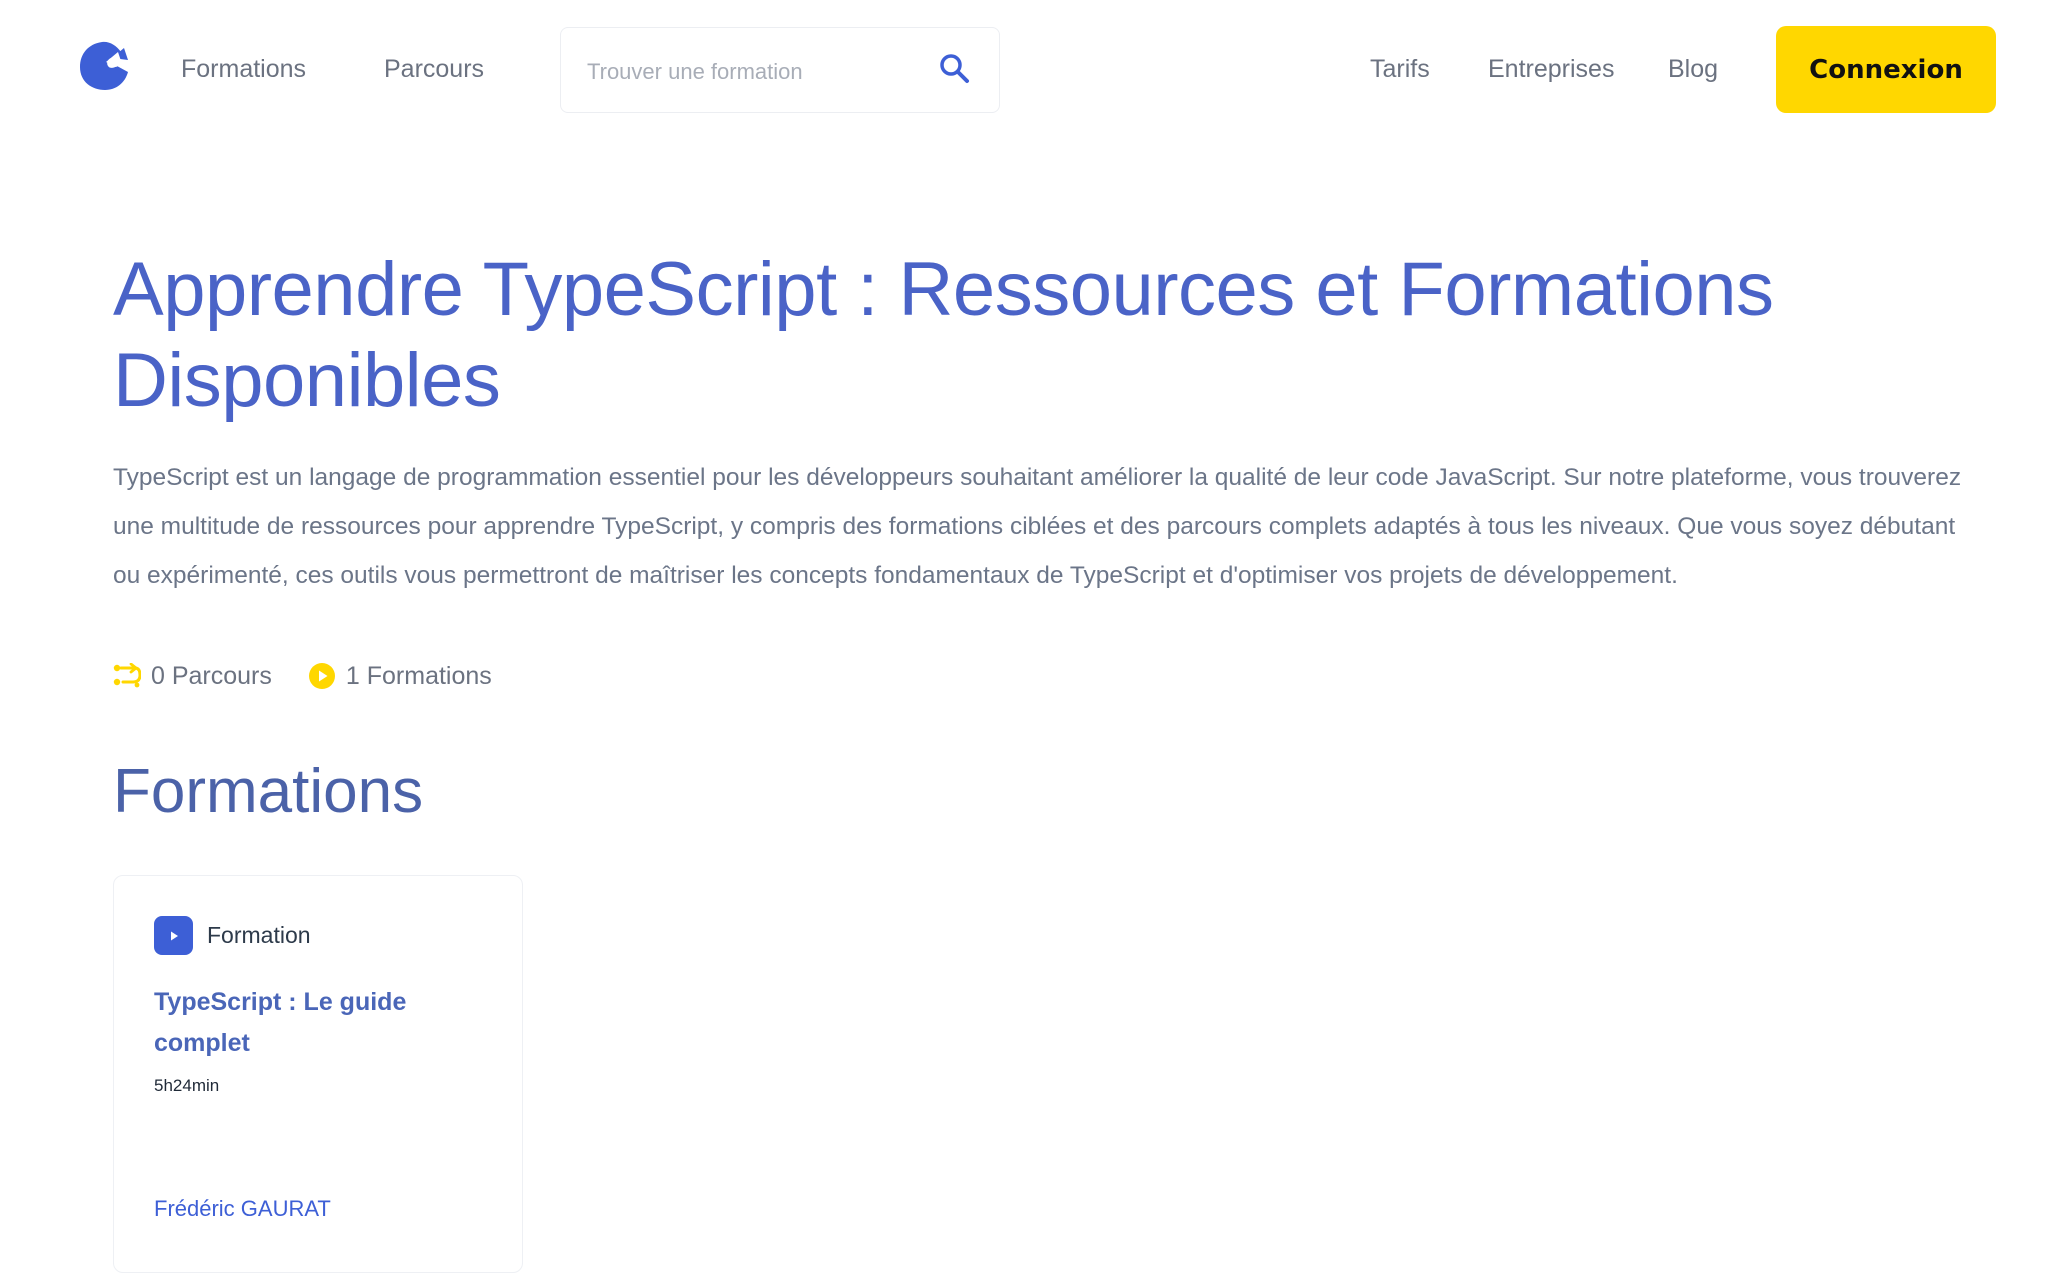 This screenshot has height=1280, width=2048. What do you see at coordinates (1886, 69) in the screenshot?
I see `connexion-button: Connexion` at bounding box center [1886, 69].